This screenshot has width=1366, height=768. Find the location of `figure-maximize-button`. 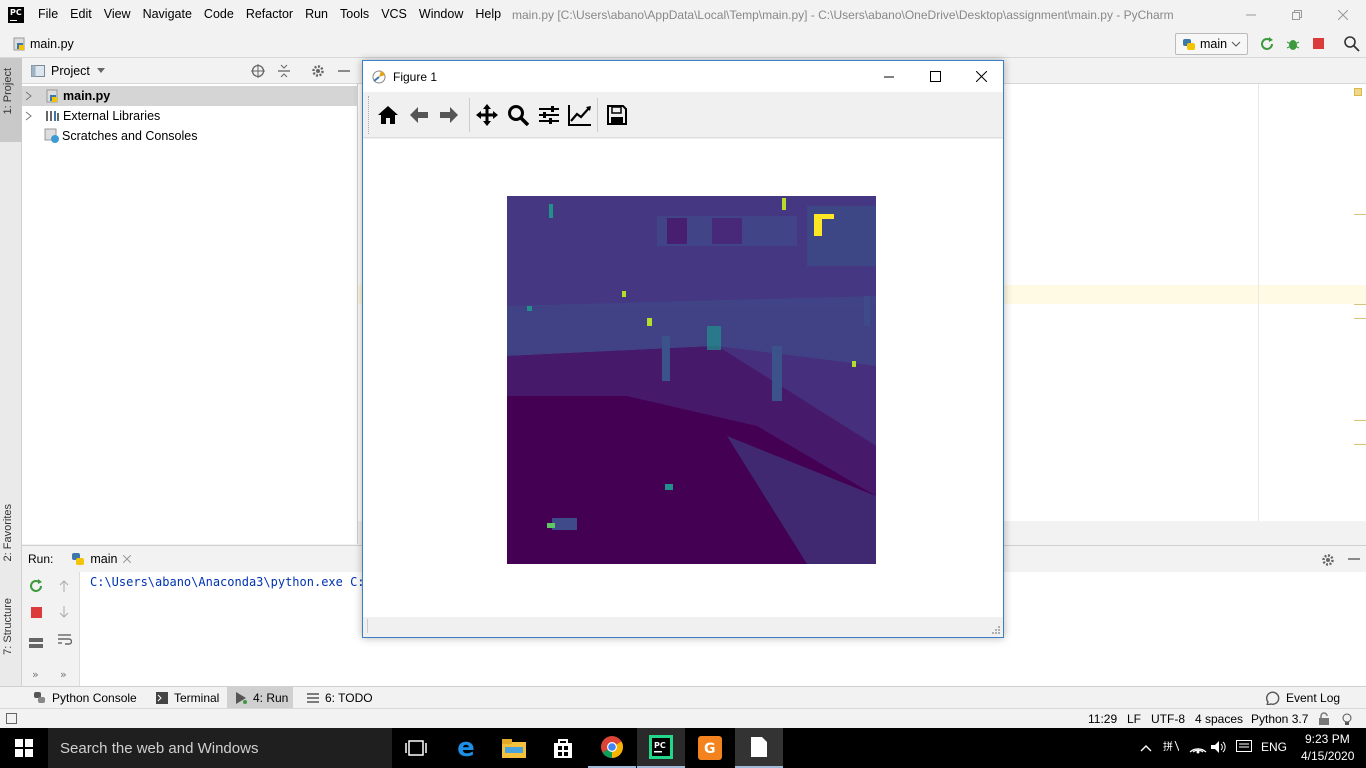

figure-maximize-button is located at coordinates (935, 76).